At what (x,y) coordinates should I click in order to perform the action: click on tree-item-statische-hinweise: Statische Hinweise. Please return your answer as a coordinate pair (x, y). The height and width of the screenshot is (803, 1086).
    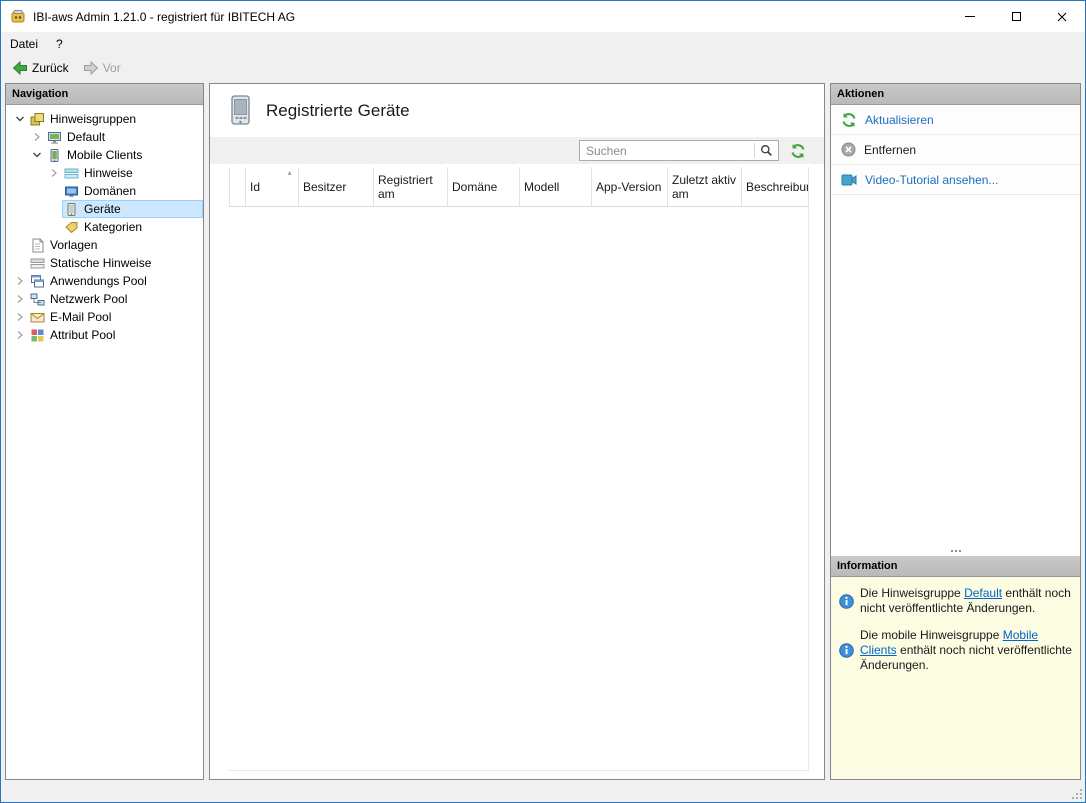
    Looking at the image, I should click on (104, 263).